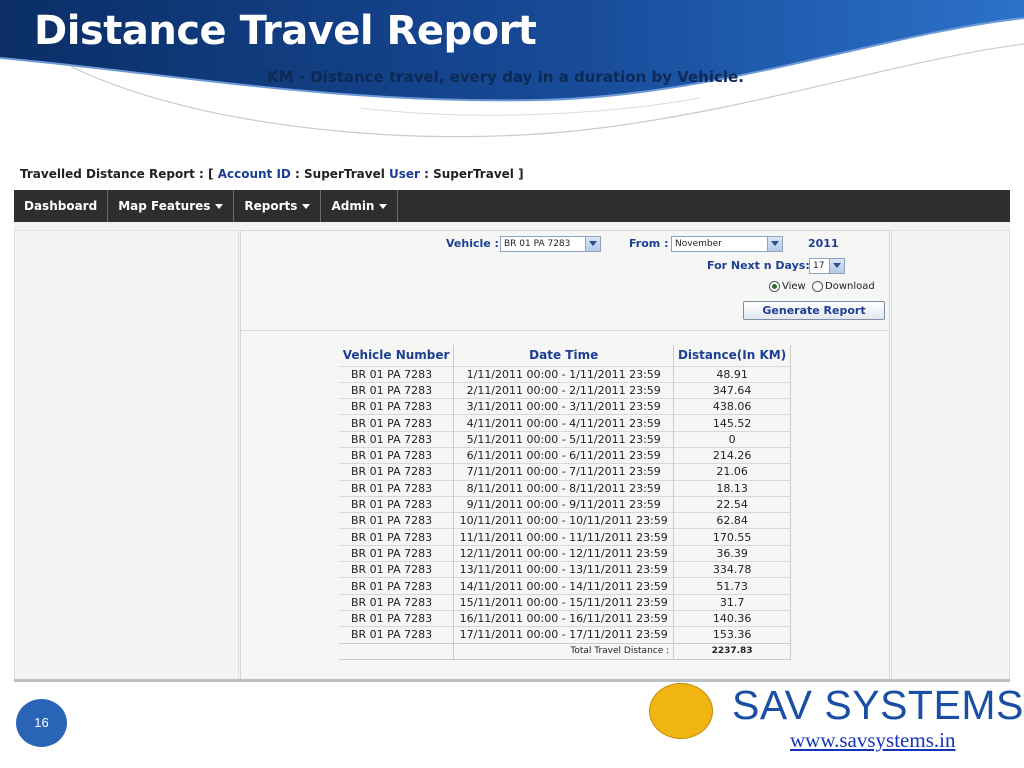 The width and height of the screenshot is (1024, 768). I want to click on menu-map-features: Map Features, so click(171, 206).